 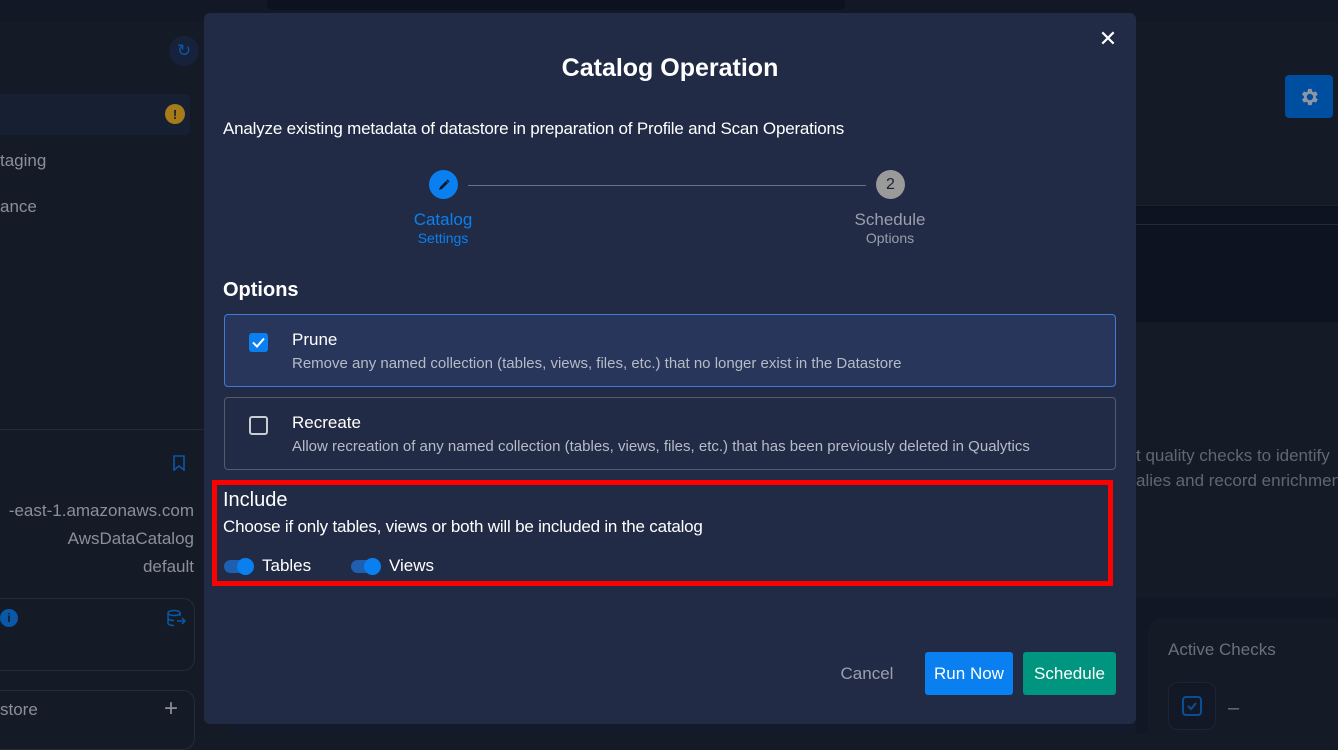 I want to click on refresh-button: ↻, so click(x=184, y=51).